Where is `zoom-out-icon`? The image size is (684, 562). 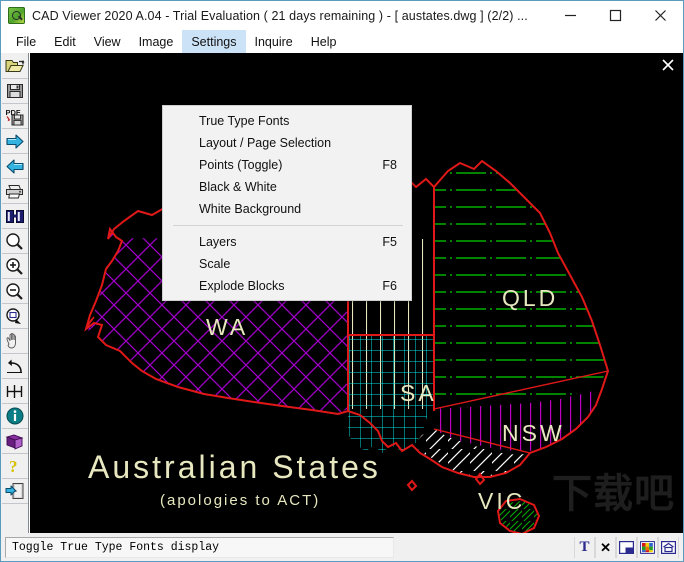 zoom-out-icon is located at coordinates (14, 291).